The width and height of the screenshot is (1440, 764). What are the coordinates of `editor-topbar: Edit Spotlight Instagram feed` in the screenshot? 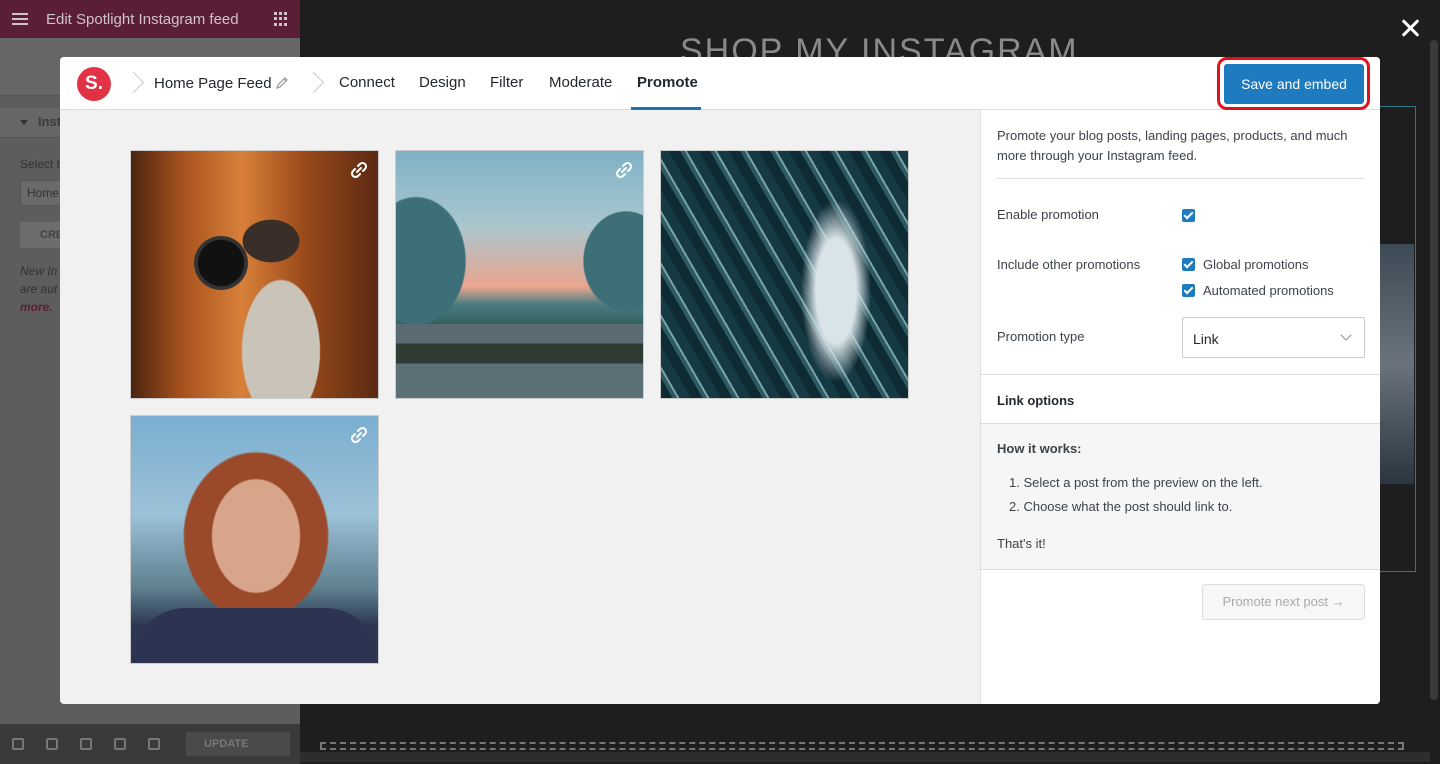 It's located at (150, 19).